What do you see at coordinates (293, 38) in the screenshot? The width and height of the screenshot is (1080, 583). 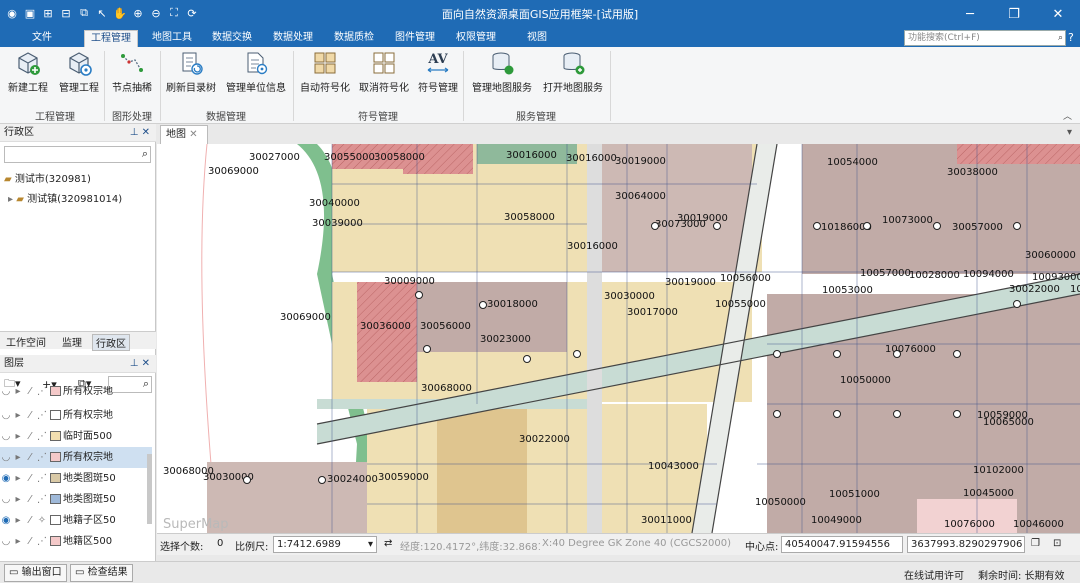 I see `tab-data-processing: 数据处理` at bounding box center [293, 38].